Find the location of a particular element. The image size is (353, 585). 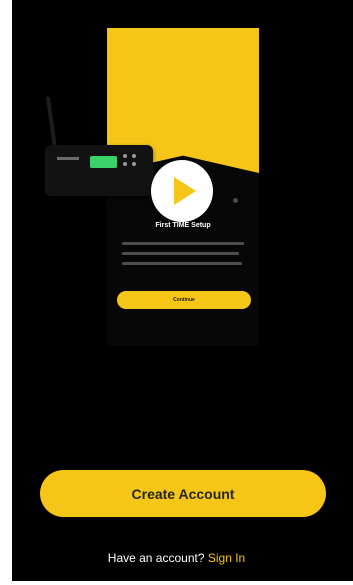

signin-row: Have an account? Sign In is located at coordinates (176, 558).